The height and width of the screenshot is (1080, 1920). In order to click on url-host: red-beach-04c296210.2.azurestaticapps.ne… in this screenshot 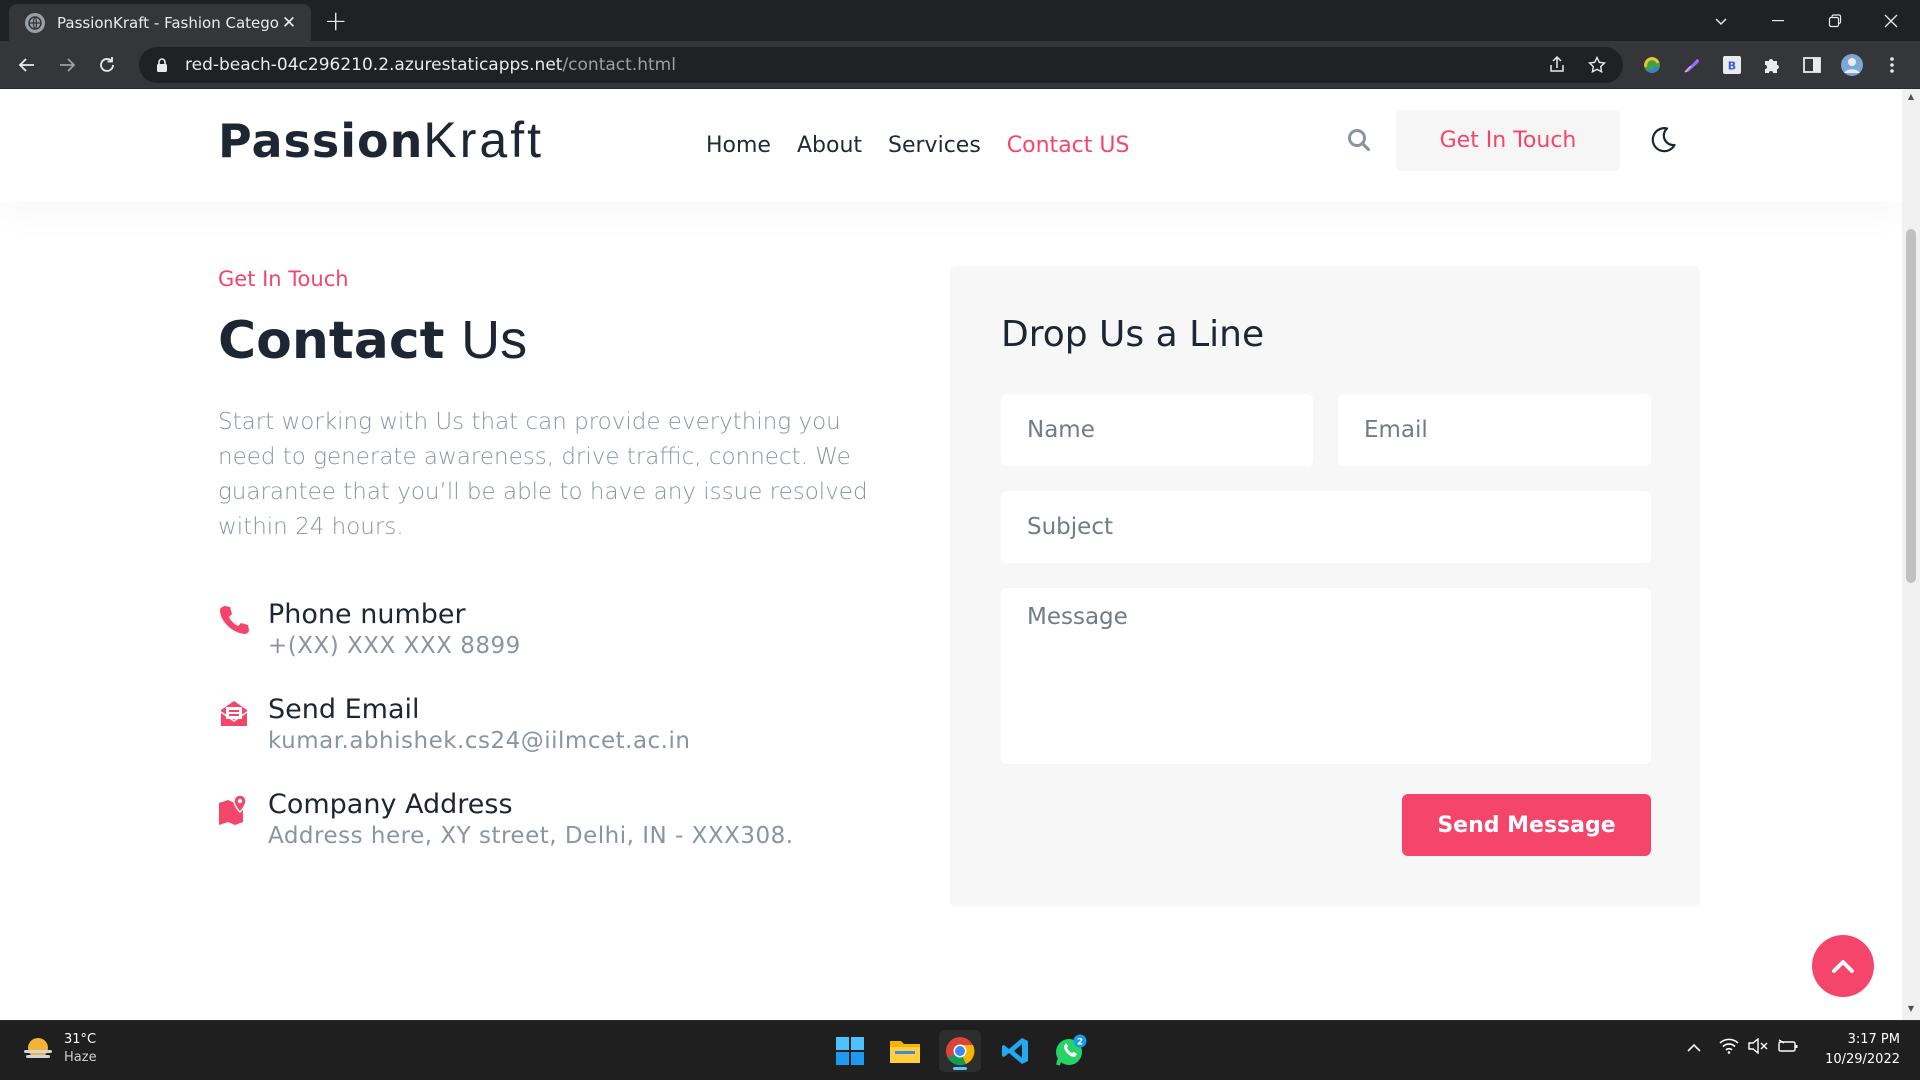, I will do `click(374, 65)`.